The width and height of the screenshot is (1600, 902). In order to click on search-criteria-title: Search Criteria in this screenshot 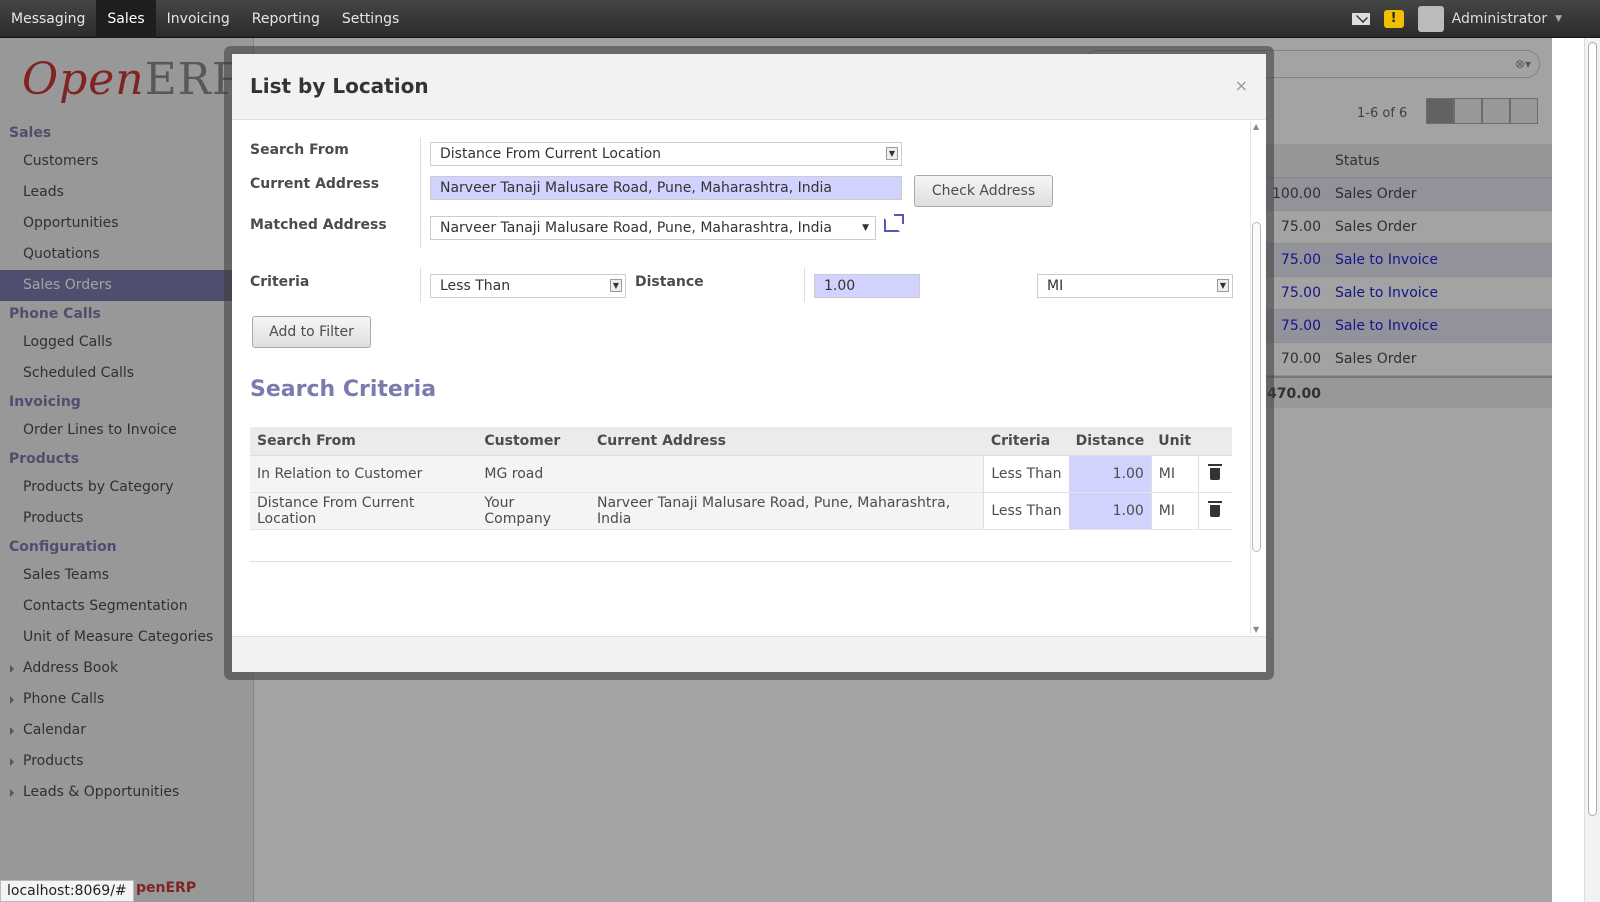, I will do `click(343, 389)`.